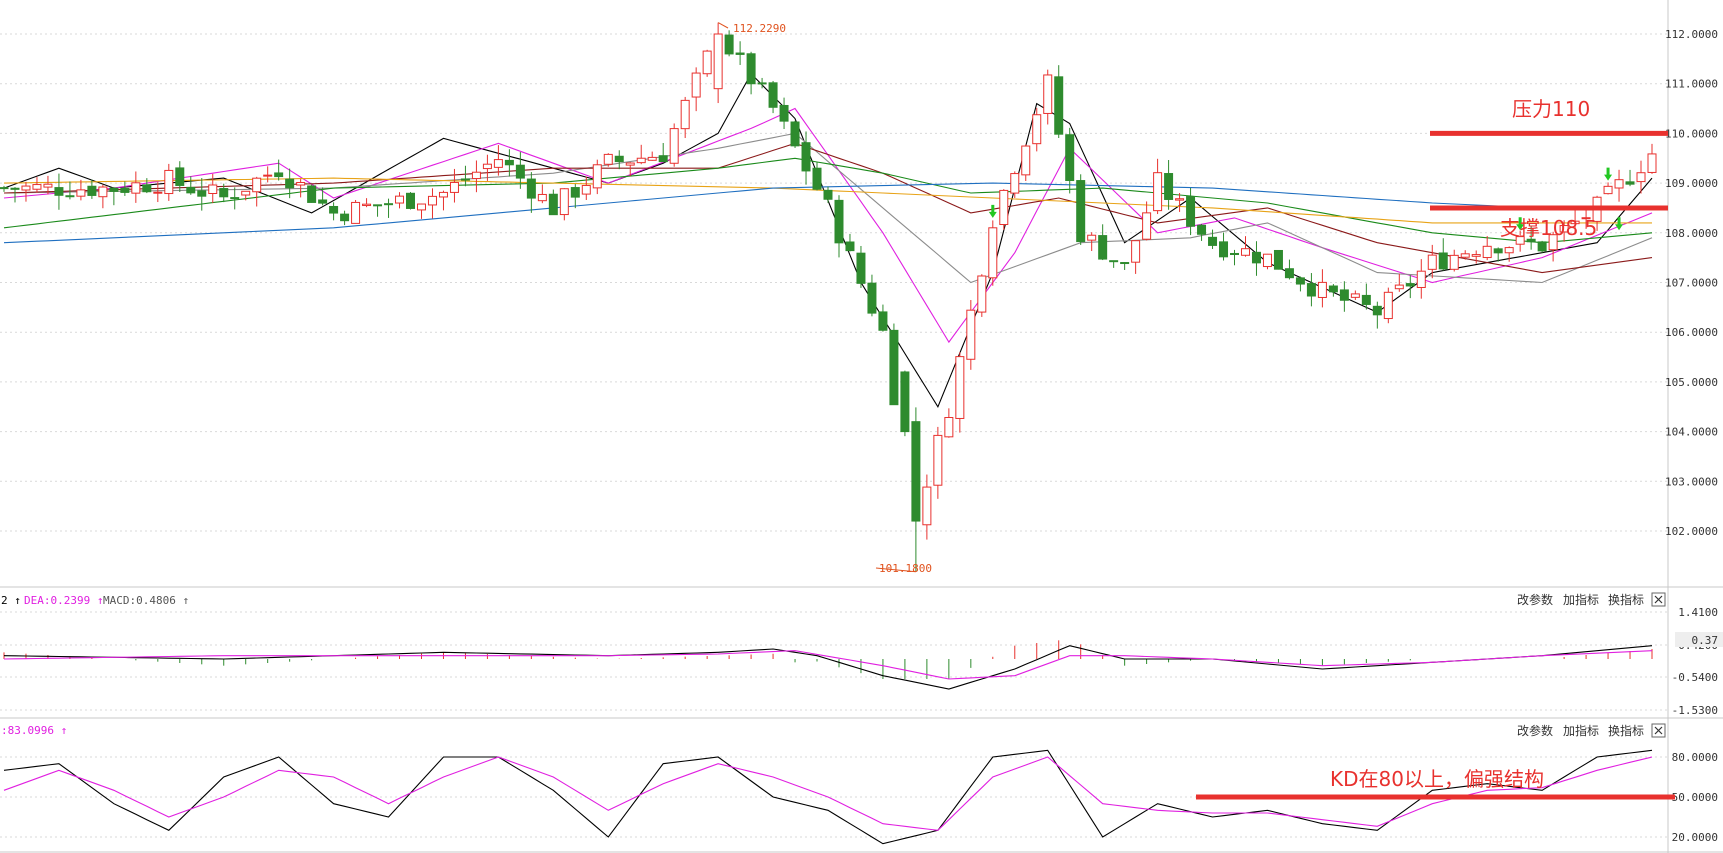 The width and height of the screenshot is (1723, 853). I want to click on macd-panel, so click(828, 665).